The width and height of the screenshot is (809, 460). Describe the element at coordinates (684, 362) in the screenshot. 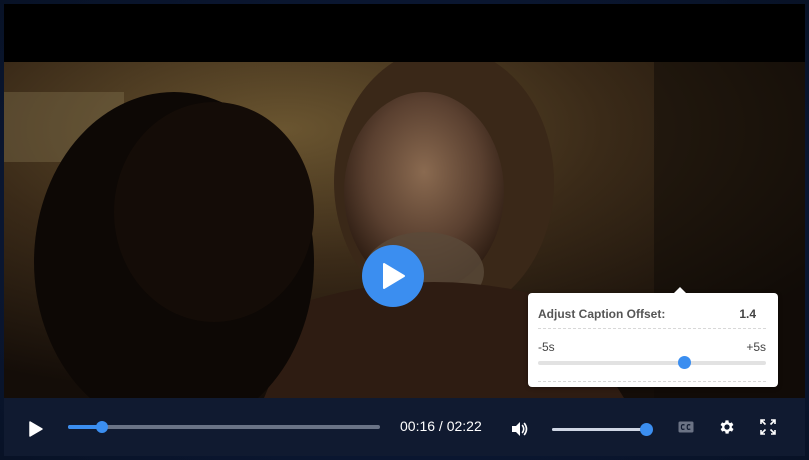

I see `caption-offset-thumb` at that location.